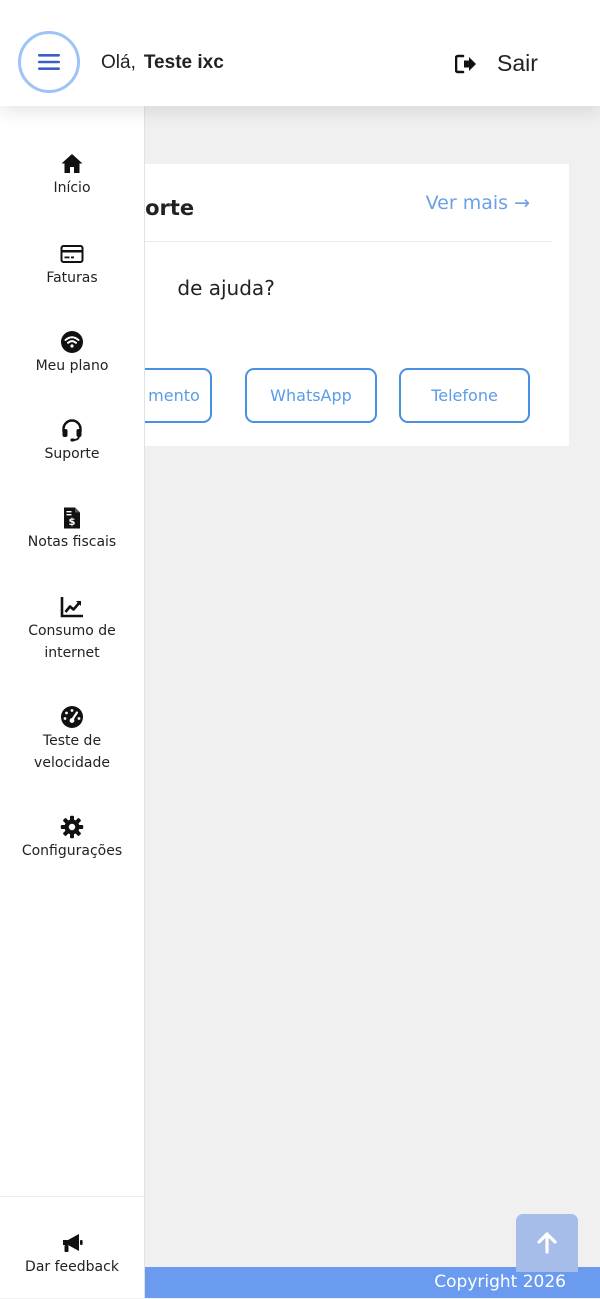  Describe the element at coordinates (72, 763) in the screenshot. I see `sidebar-item-label: velocidade` at that location.